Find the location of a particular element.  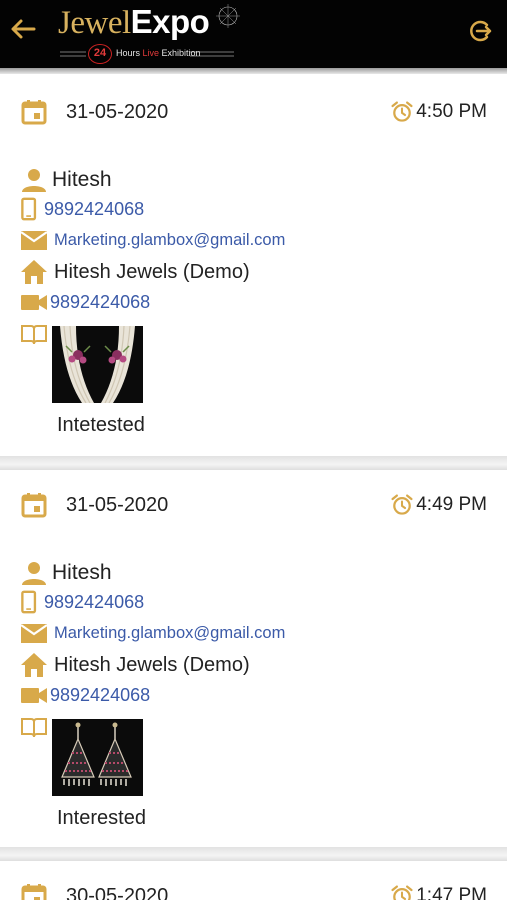

earrings-icon is located at coordinates (97, 757).